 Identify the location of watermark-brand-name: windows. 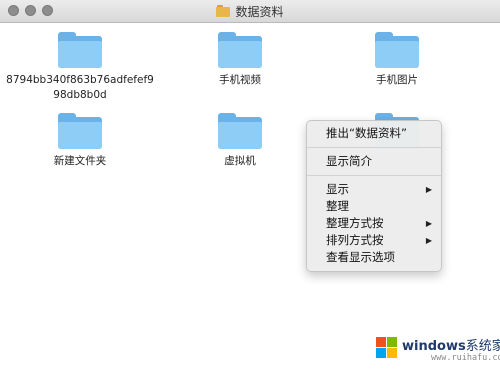
(434, 346).